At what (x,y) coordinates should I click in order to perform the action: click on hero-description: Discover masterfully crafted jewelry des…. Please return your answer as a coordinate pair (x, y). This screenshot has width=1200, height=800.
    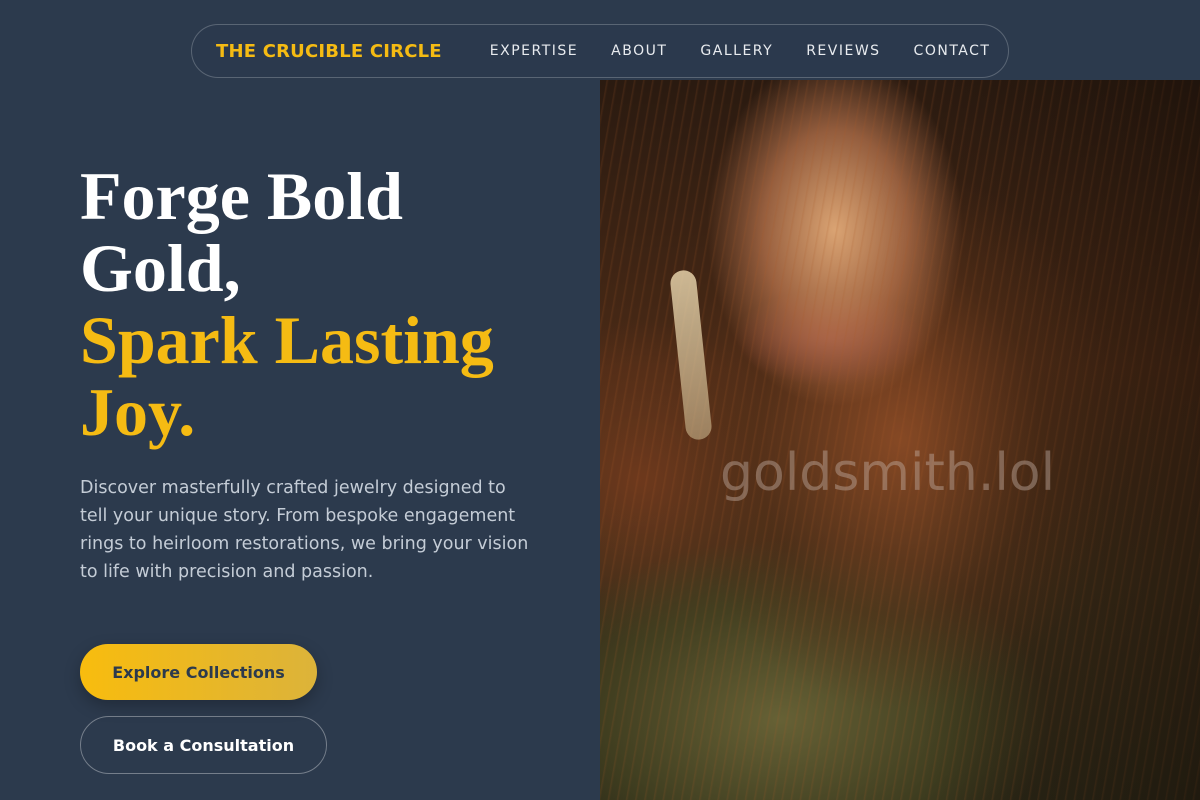
    Looking at the image, I should click on (304, 530).